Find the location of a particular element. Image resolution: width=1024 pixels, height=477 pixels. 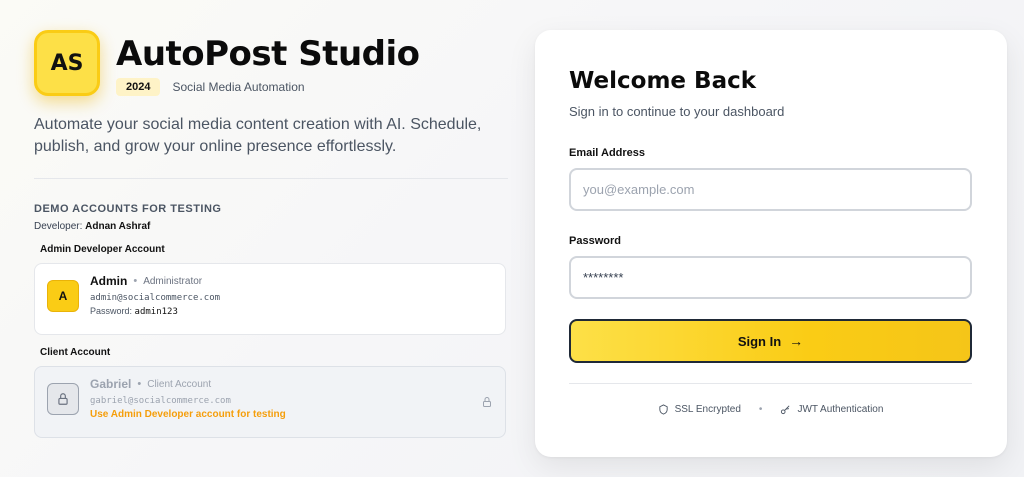

client-note: Use Admin Developer account for testing is located at coordinates (188, 414).